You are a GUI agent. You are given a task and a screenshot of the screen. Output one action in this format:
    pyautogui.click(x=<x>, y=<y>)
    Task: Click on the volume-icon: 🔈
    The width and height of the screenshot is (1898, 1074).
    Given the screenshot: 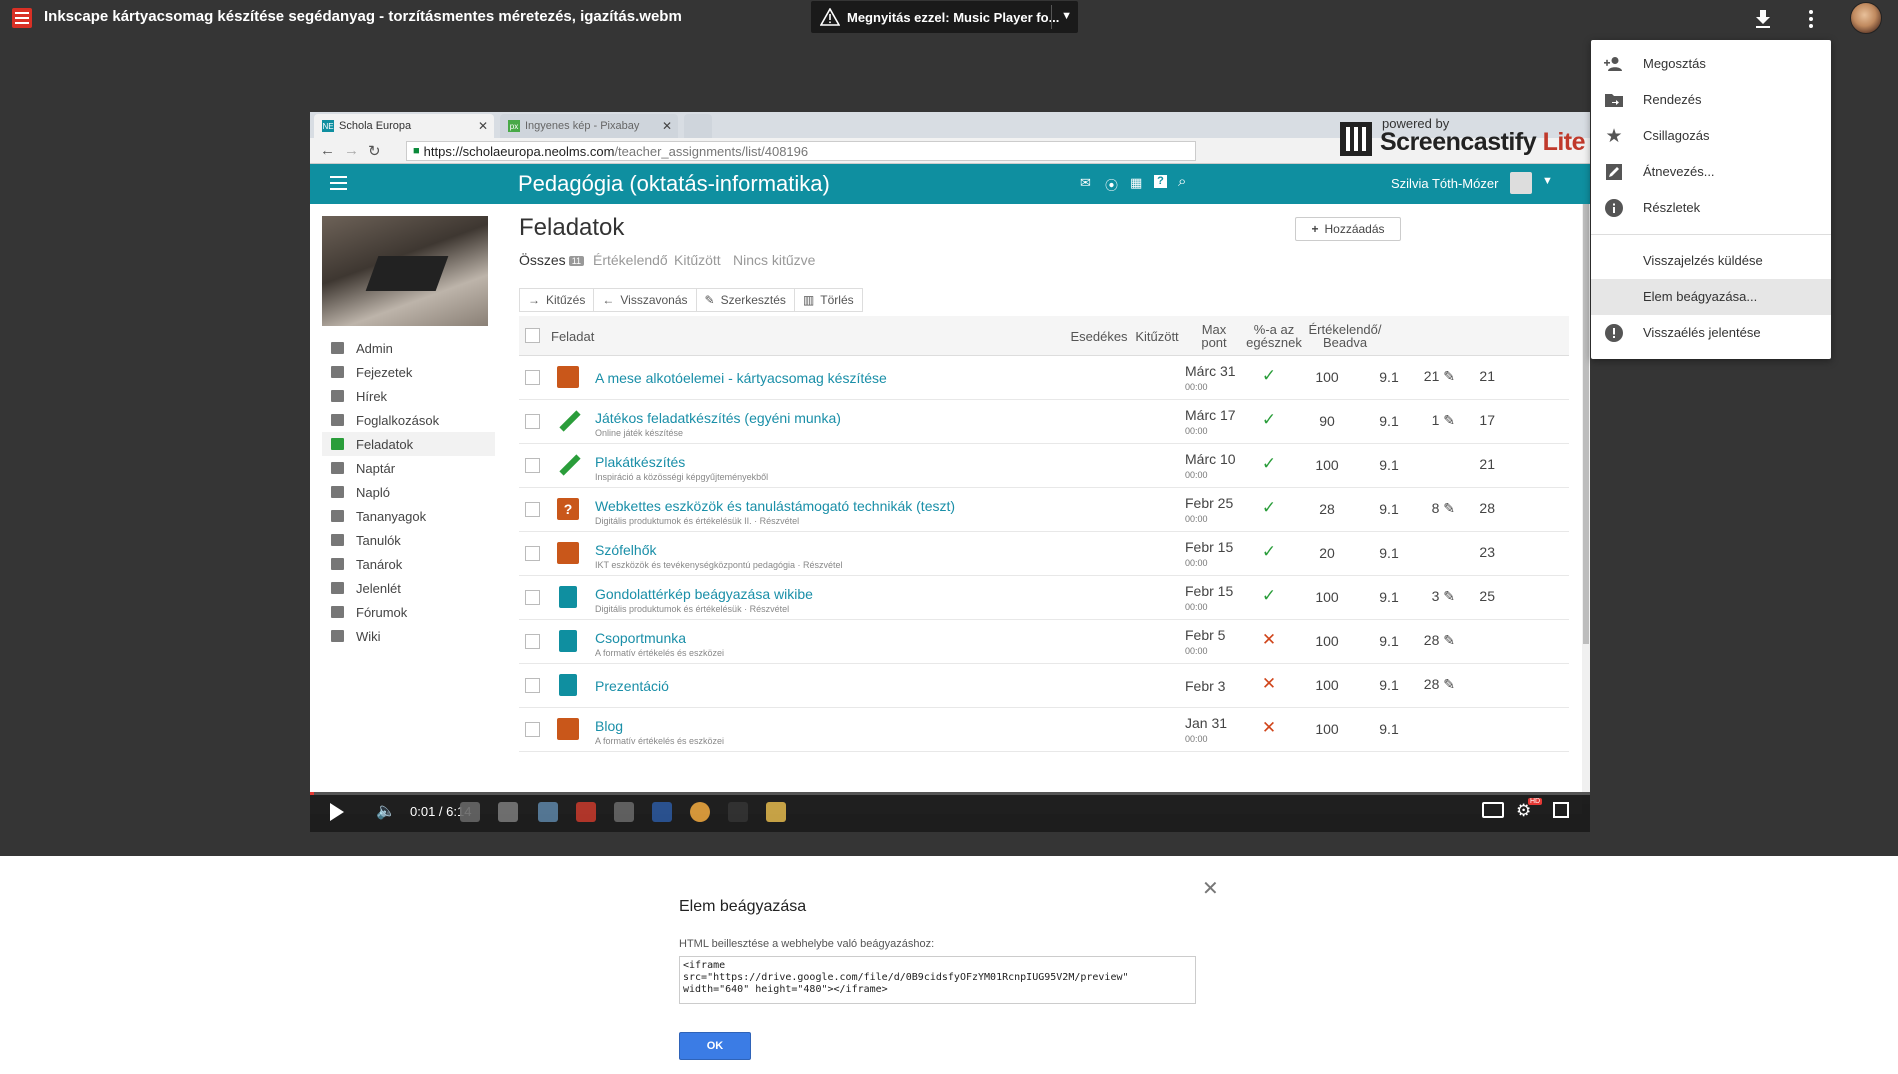 What is the action you would take?
    pyautogui.click(x=386, y=811)
    